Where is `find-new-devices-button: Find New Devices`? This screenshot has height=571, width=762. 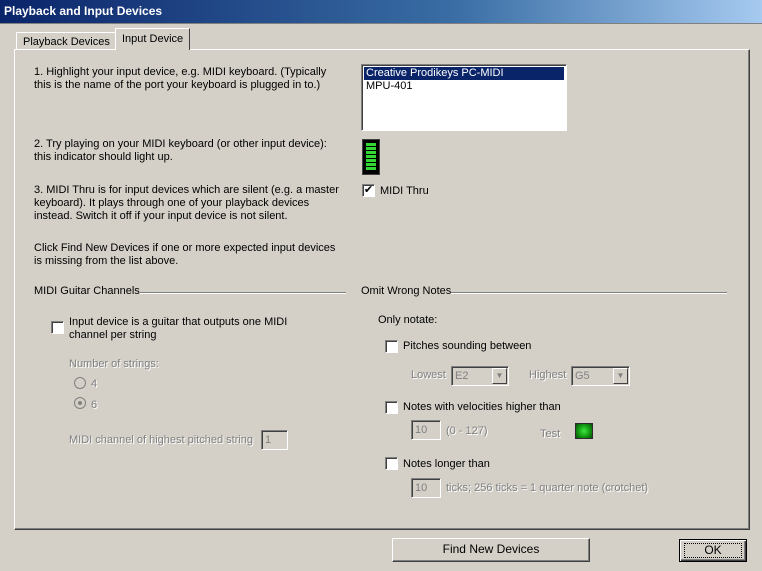 find-new-devices-button: Find New Devices is located at coordinates (491, 550).